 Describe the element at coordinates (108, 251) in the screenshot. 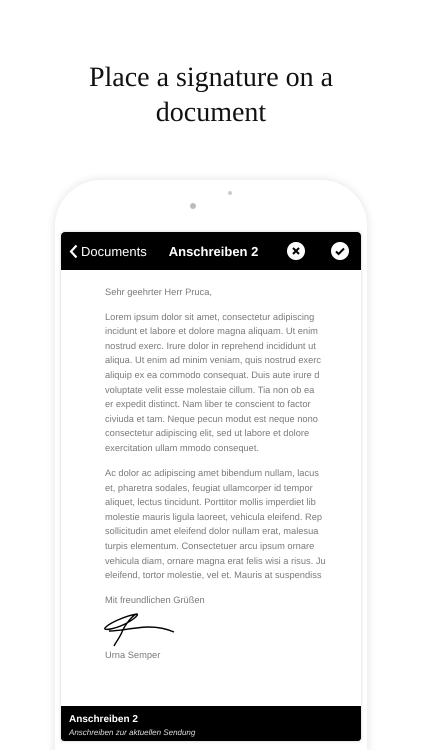

I see `back-button: Documents` at that location.